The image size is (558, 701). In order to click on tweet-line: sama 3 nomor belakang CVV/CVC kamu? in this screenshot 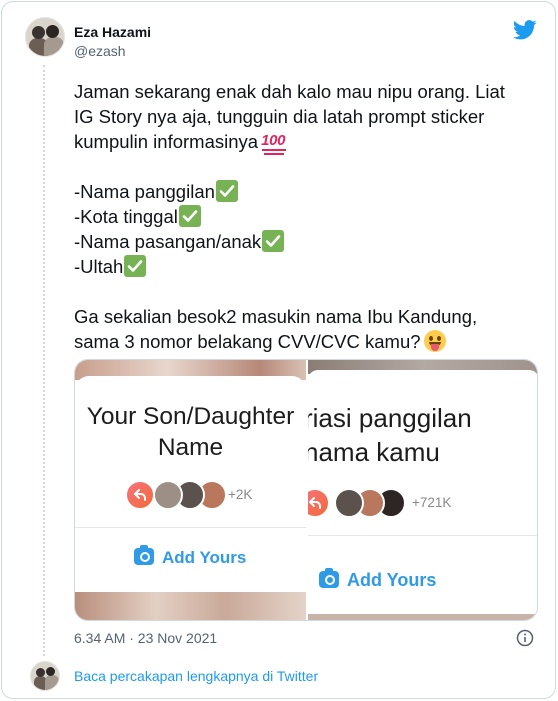, I will do `click(309, 341)`.